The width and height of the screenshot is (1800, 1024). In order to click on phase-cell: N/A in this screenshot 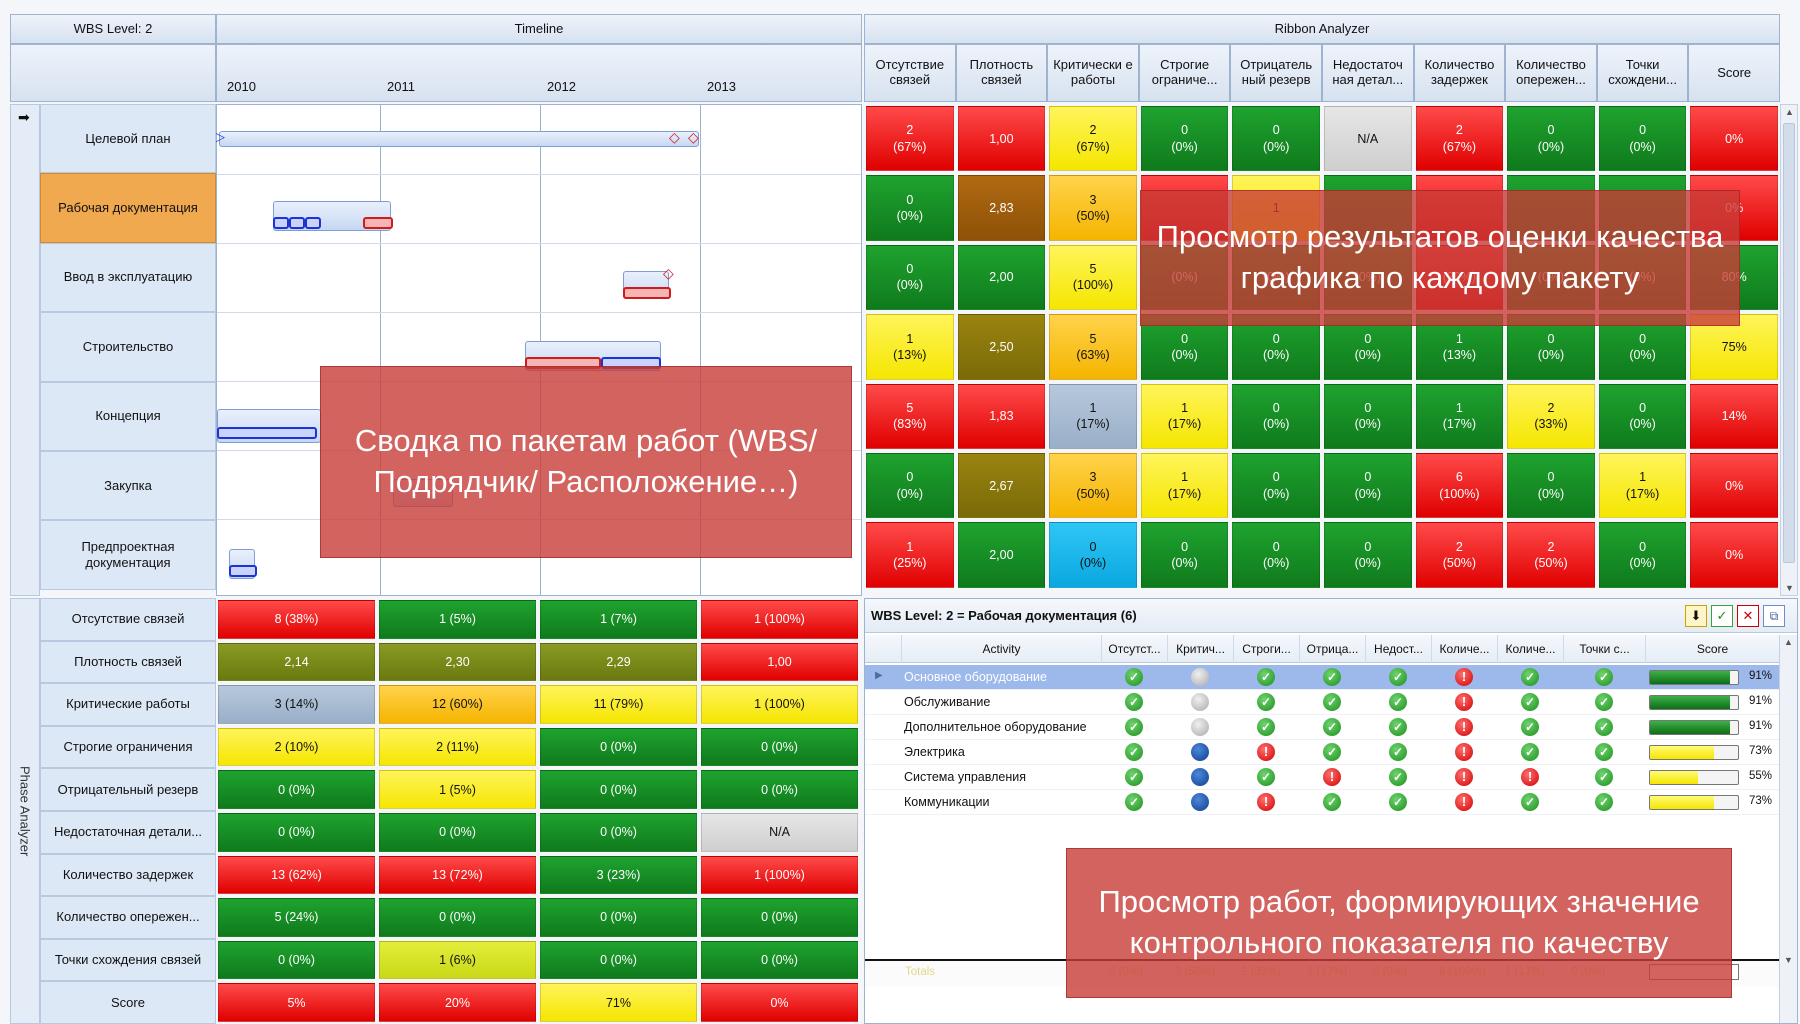, I will do `click(779, 832)`.